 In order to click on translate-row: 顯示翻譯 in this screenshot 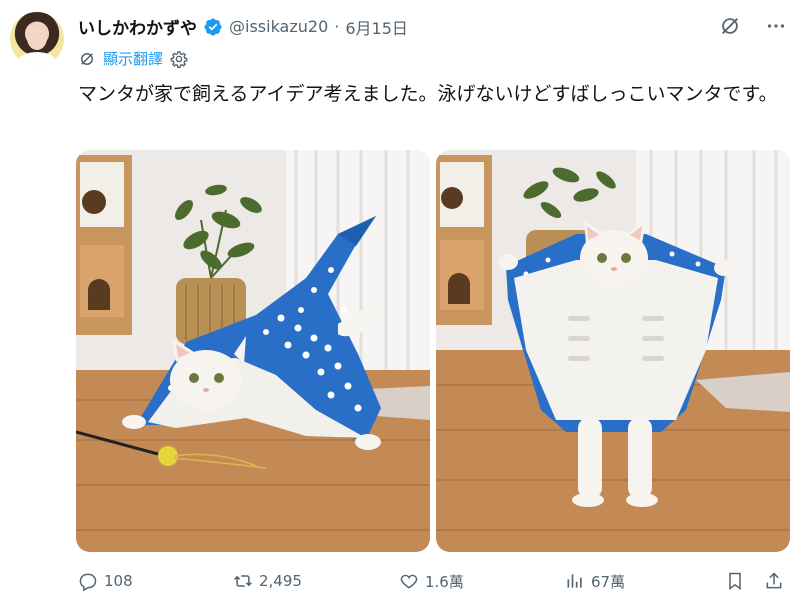, I will do `click(133, 58)`.